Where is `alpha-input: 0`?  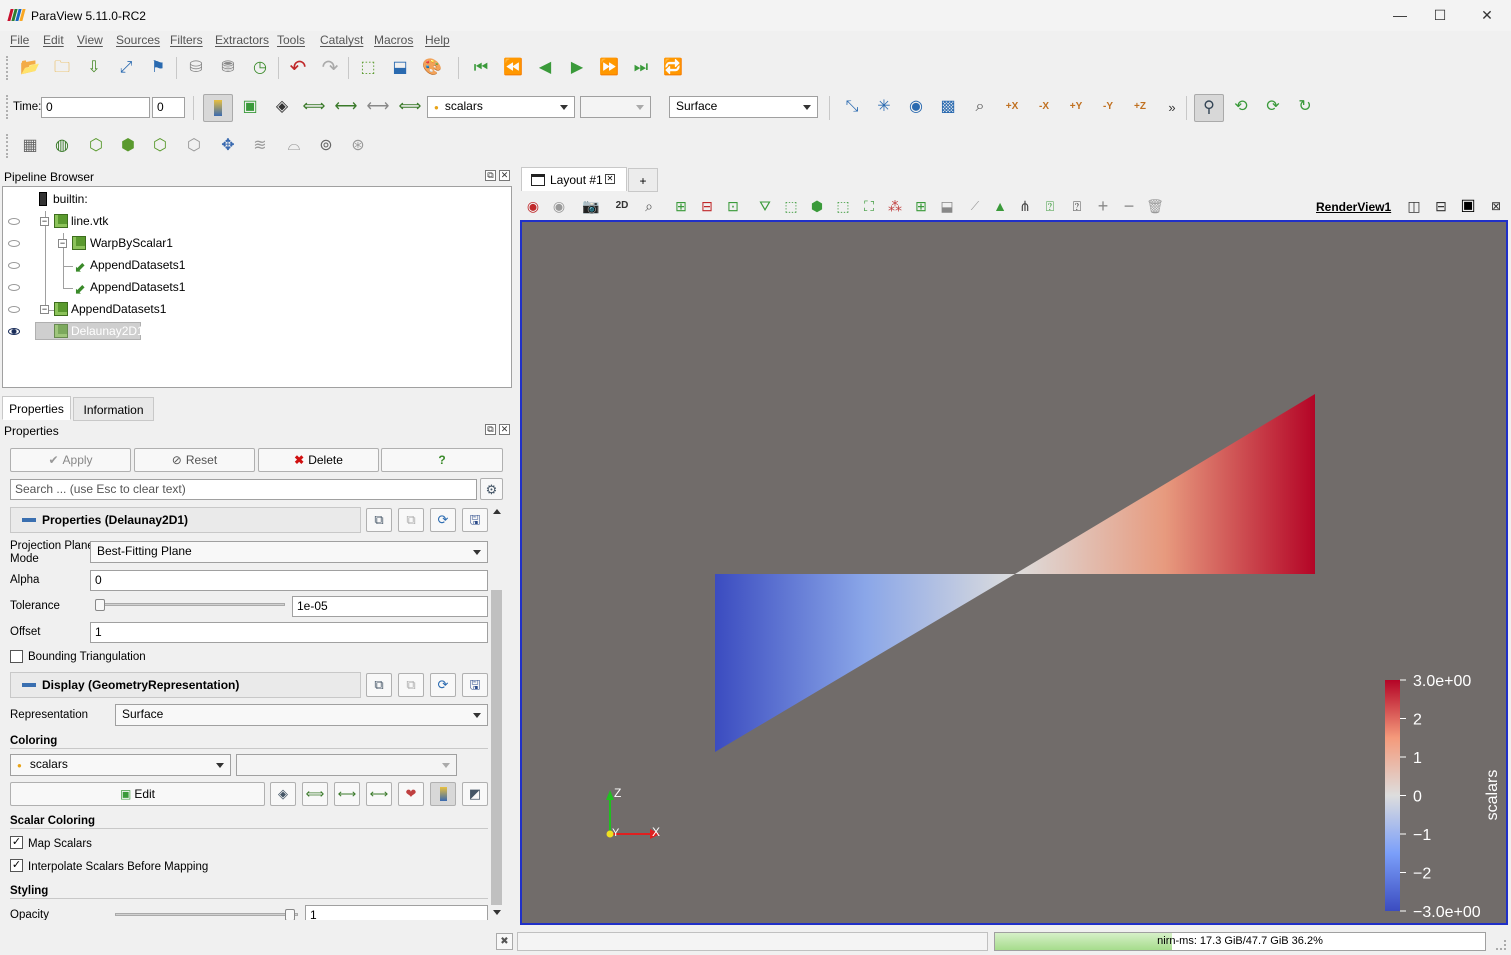
alpha-input: 0 is located at coordinates (289, 580).